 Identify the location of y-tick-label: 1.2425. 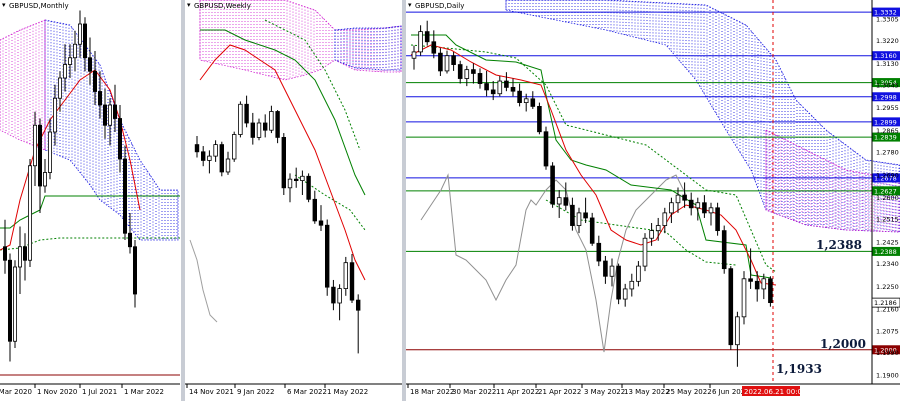
(887, 243).